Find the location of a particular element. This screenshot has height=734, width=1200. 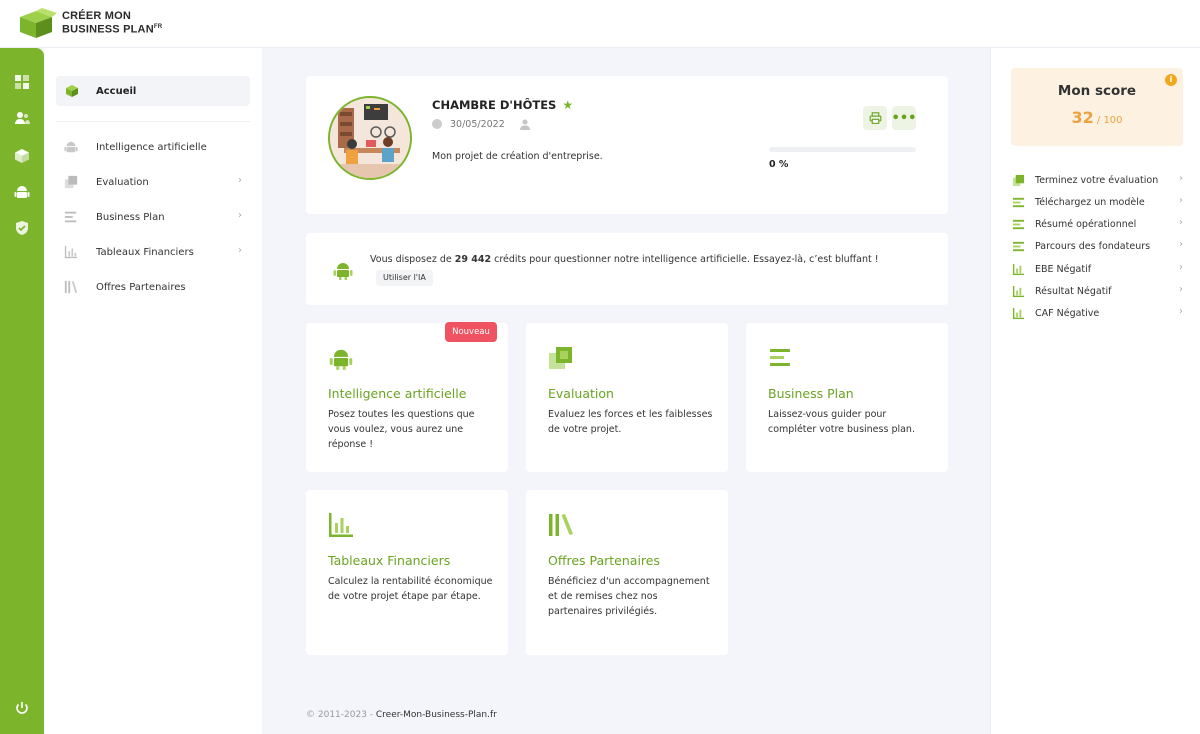

power-icon is located at coordinates (22, 708).